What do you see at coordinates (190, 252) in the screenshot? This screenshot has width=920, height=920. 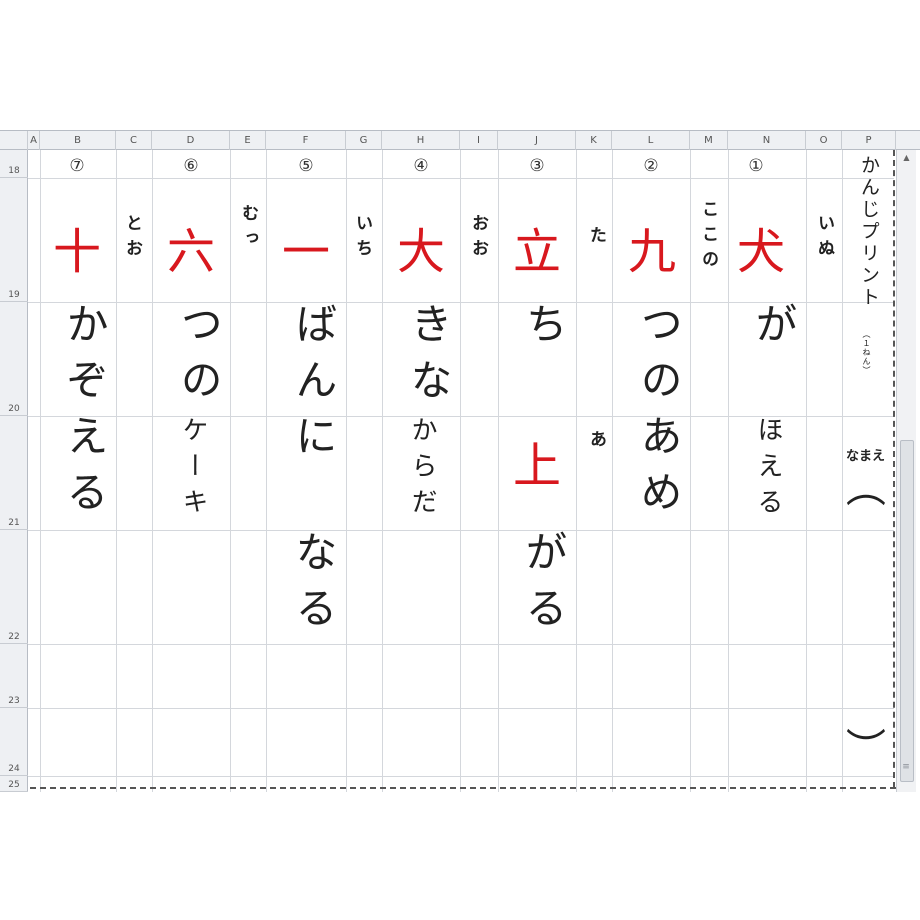 I see `kanji-character: 六` at bounding box center [190, 252].